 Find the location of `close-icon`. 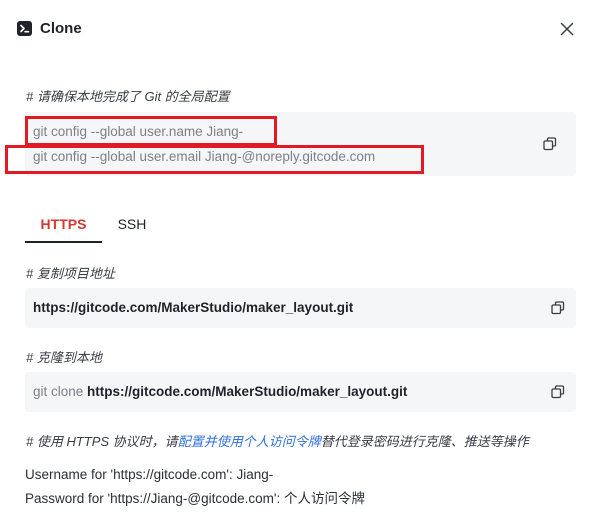

close-icon is located at coordinates (567, 29).